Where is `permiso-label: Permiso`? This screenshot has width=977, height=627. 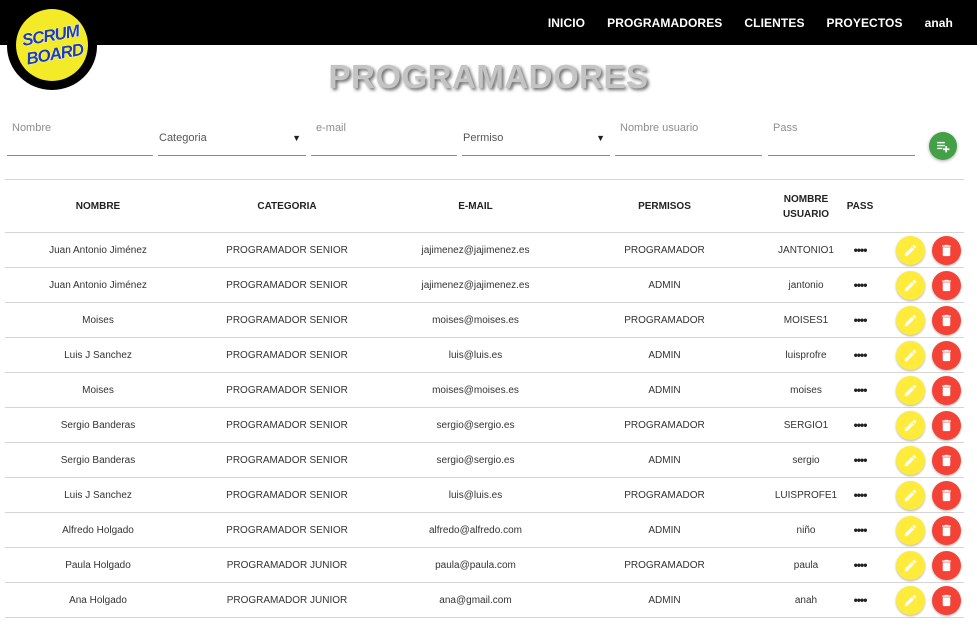 permiso-label: Permiso is located at coordinates (483, 138).